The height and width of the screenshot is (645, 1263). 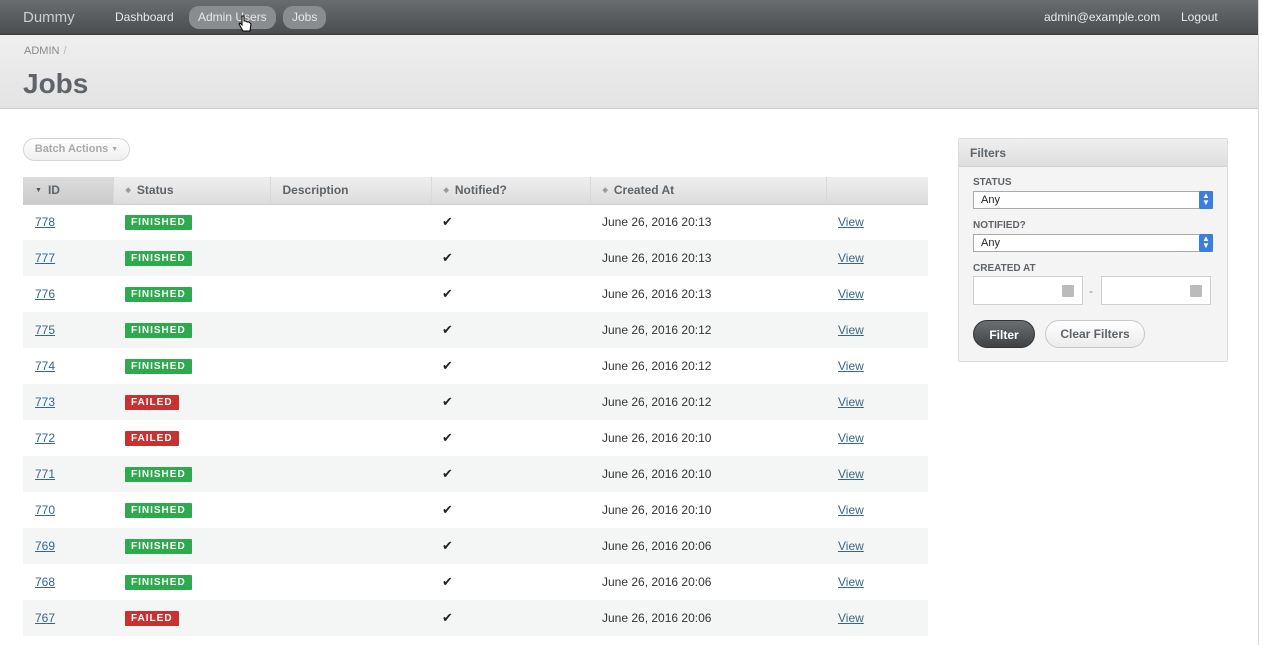 What do you see at coordinates (1028, 290) in the screenshot?
I see `created-at-from-input` at bounding box center [1028, 290].